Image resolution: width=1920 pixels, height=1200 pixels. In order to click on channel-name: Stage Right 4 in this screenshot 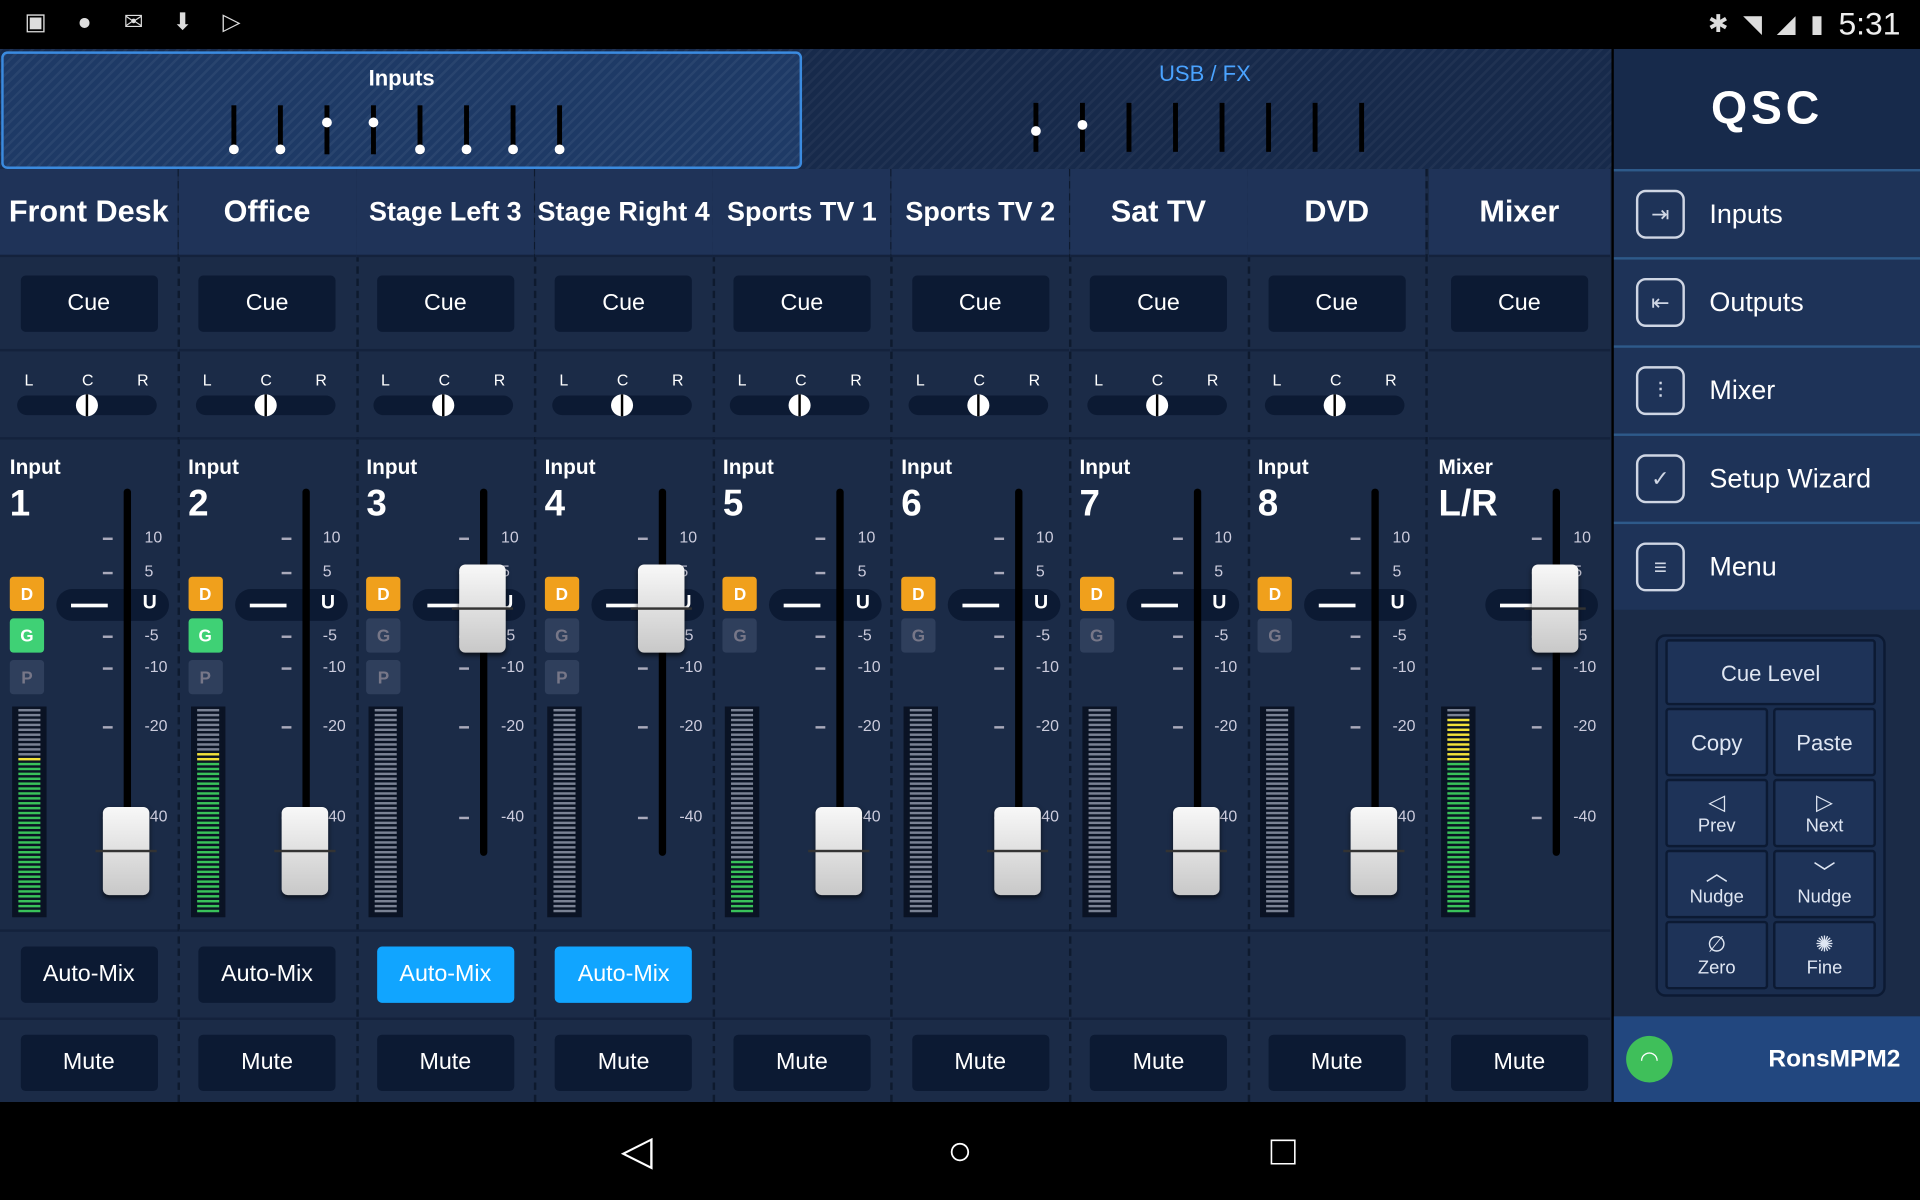, I will do `click(623, 213)`.